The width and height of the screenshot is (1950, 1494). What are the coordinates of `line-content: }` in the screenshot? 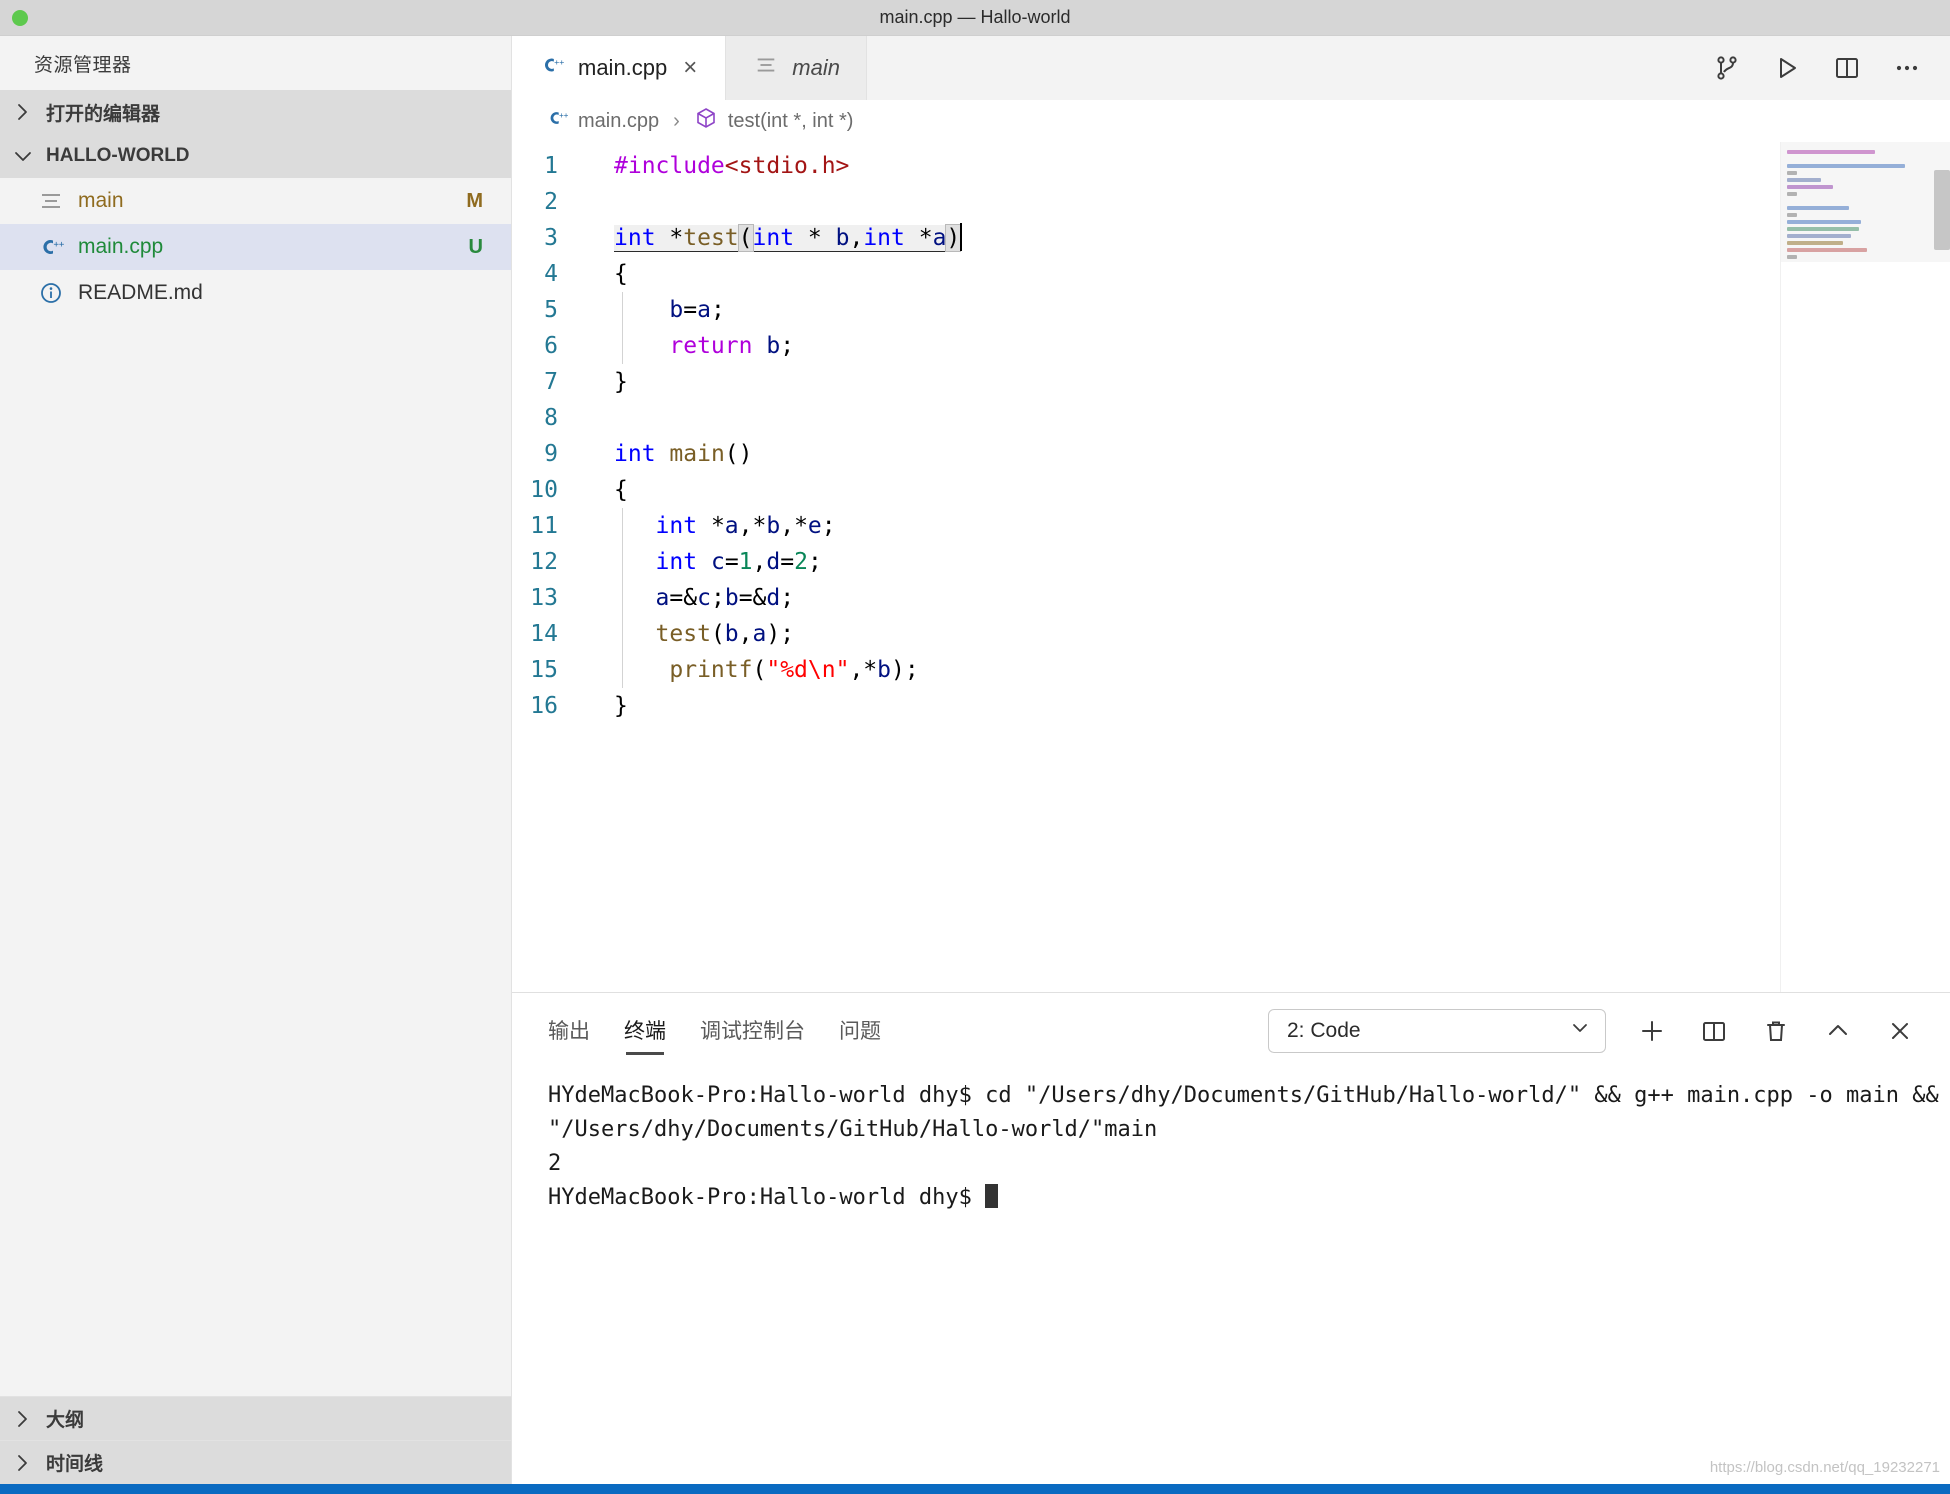 It's located at (605, 706).